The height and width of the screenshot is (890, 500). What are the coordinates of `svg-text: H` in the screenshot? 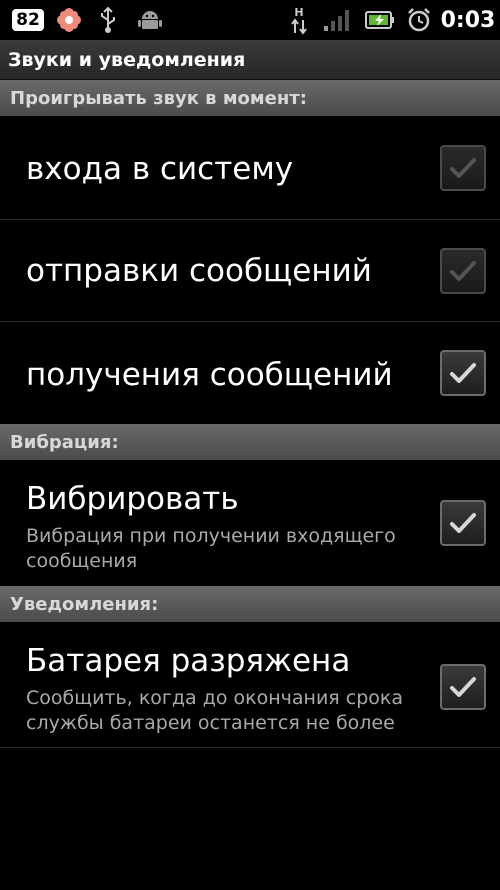 It's located at (298, 12).